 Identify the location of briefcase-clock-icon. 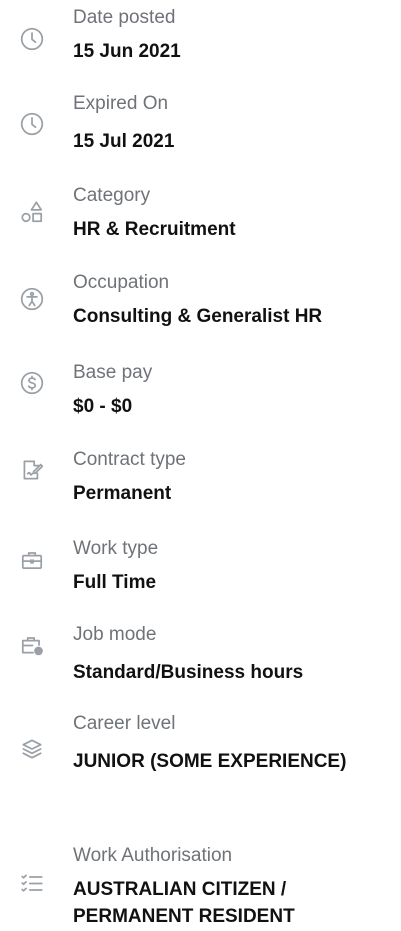
(32, 645).